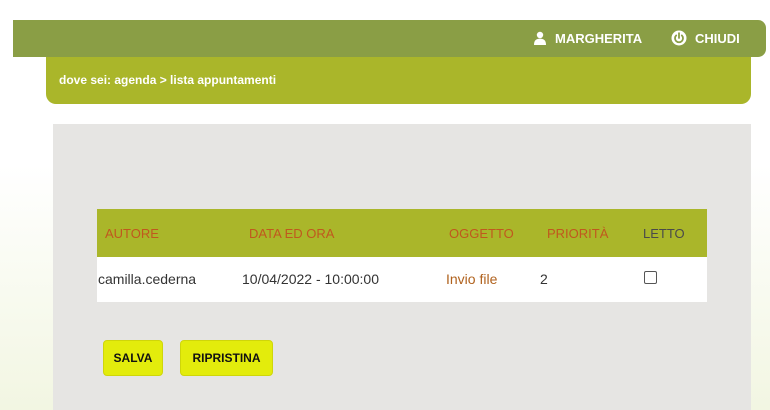  What do you see at coordinates (650, 277) in the screenshot?
I see `letto-checkbox` at bounding box center [650, 277].